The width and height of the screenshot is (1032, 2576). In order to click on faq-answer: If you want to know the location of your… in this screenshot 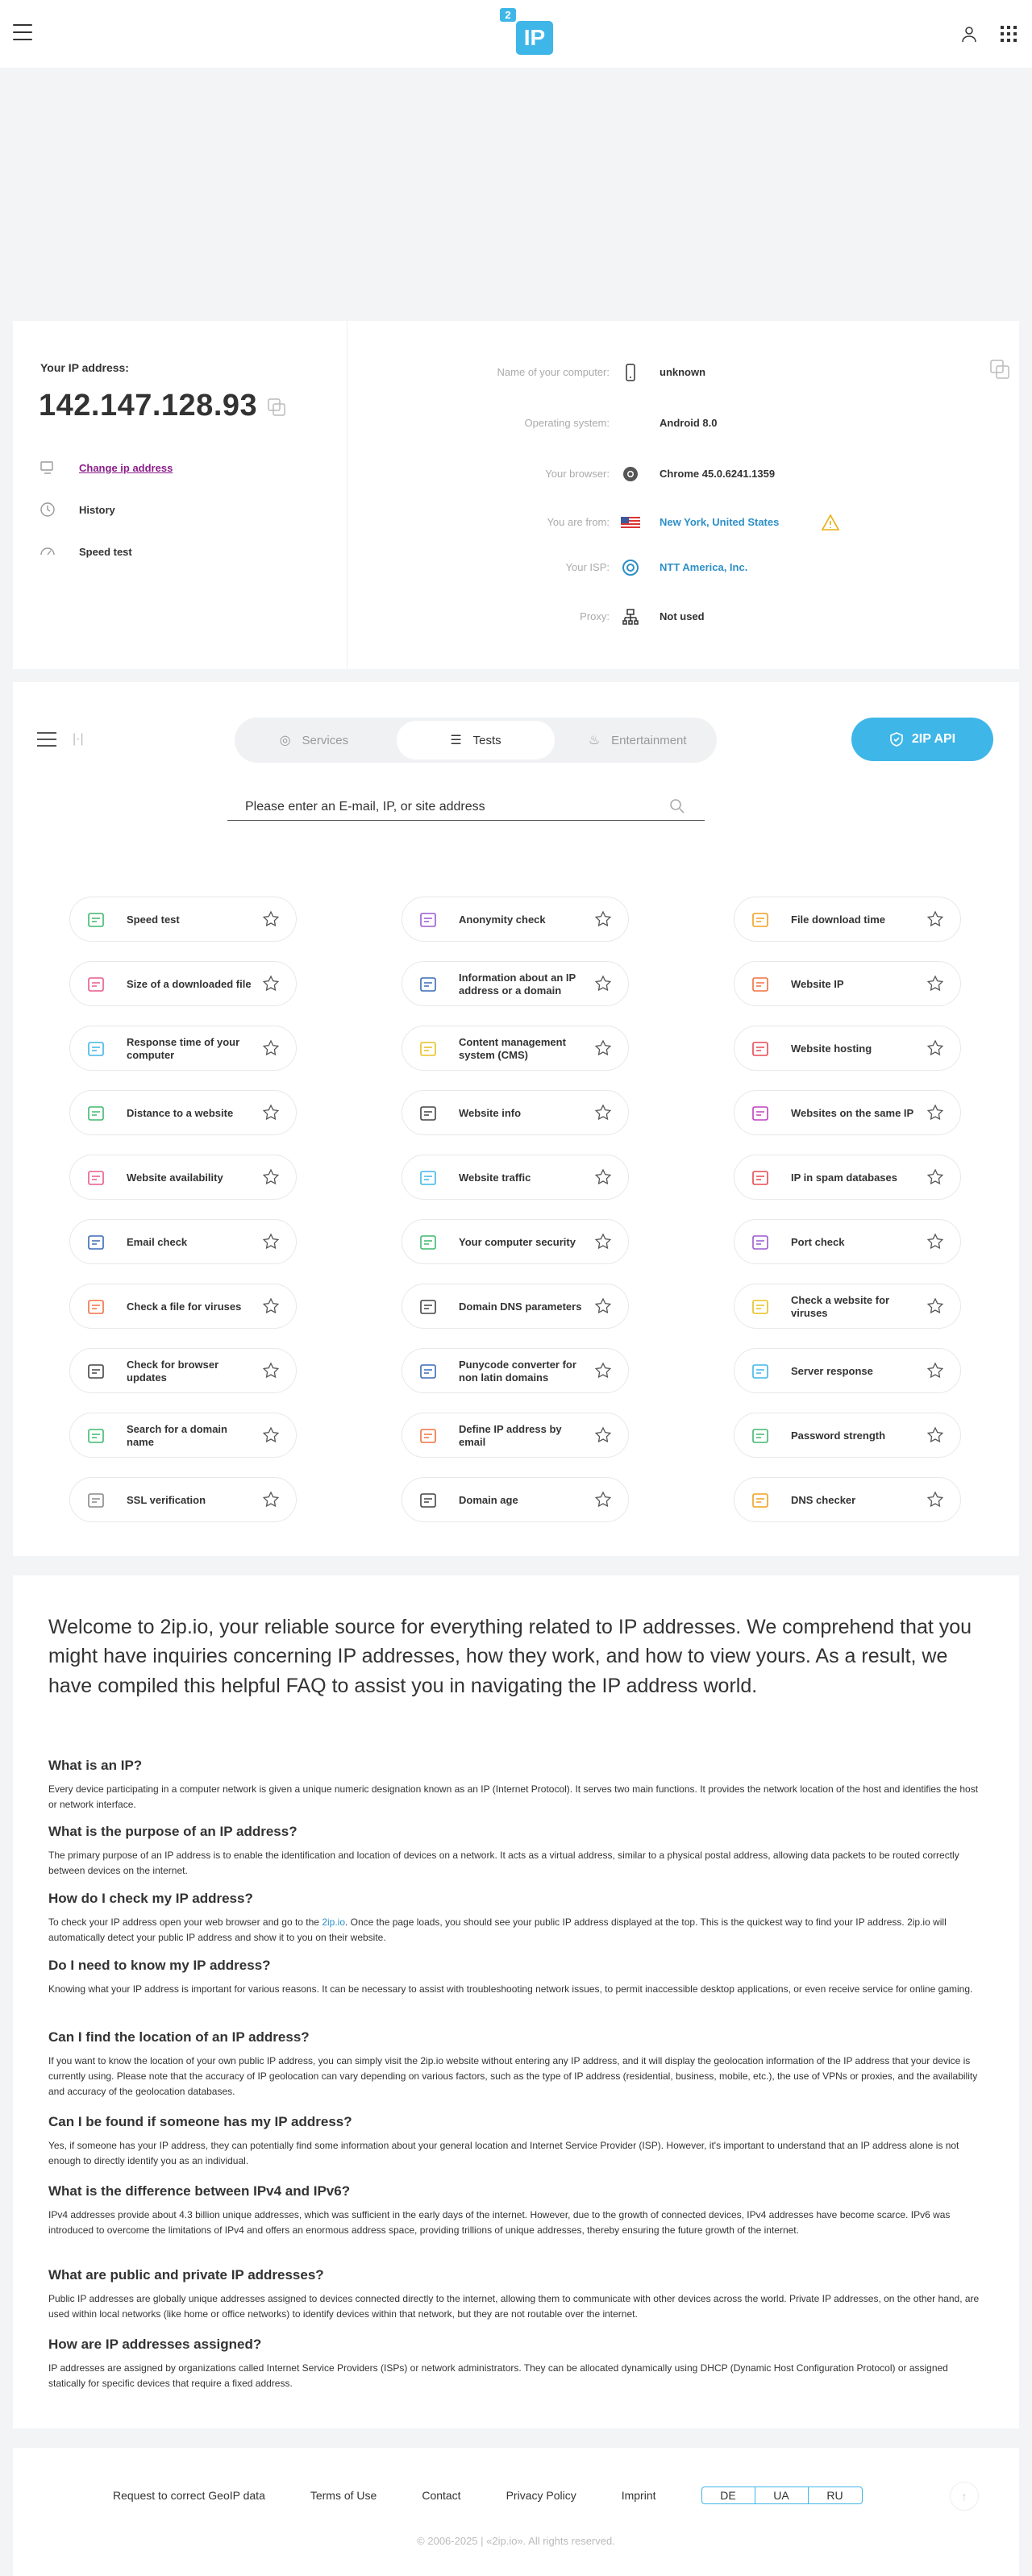, I will do `click(513, 2076)`.